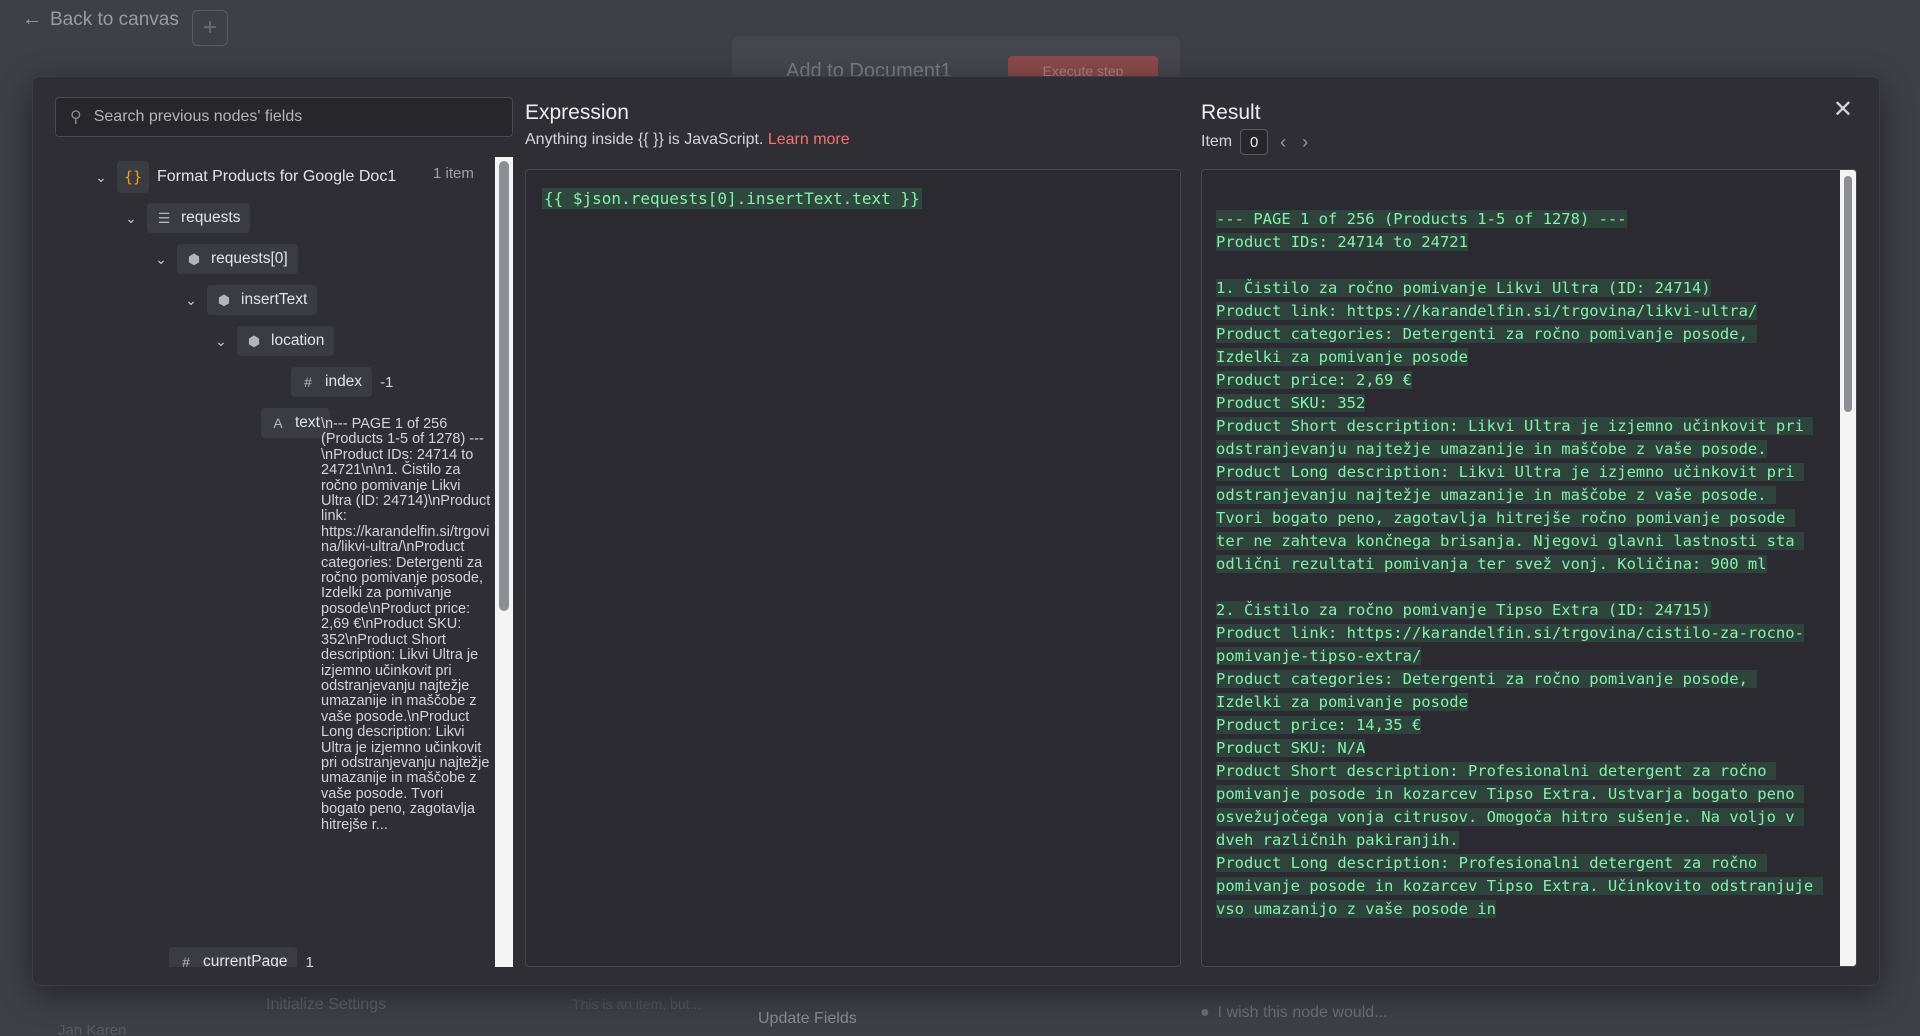 The image size is (1920, 1036). I want to click on search-icon: ⚲, so click(76, 117).